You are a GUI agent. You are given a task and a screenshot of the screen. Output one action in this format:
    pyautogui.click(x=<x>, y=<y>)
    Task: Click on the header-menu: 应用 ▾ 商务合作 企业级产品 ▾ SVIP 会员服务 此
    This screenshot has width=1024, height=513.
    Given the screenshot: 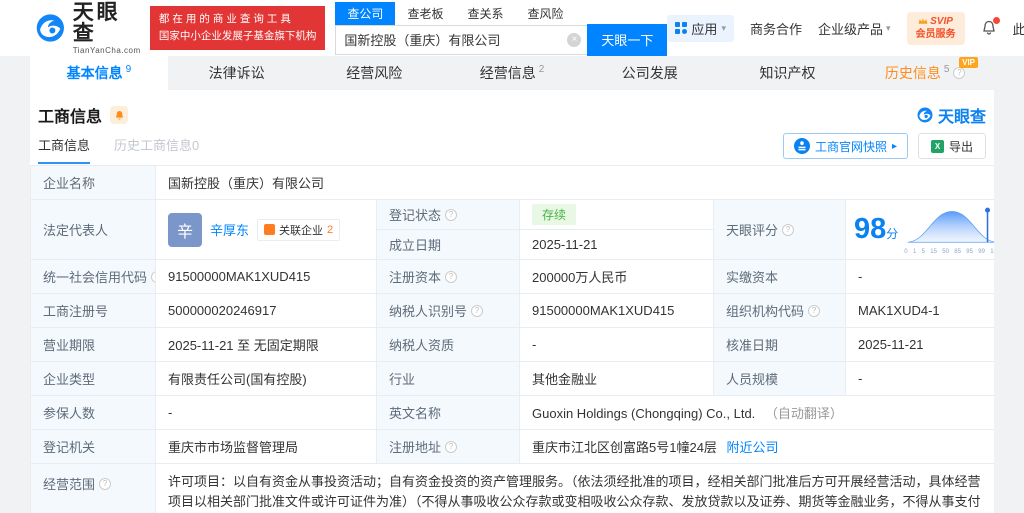 What is the action you would take?
    pyautogui.click(x=845, y=28)
    